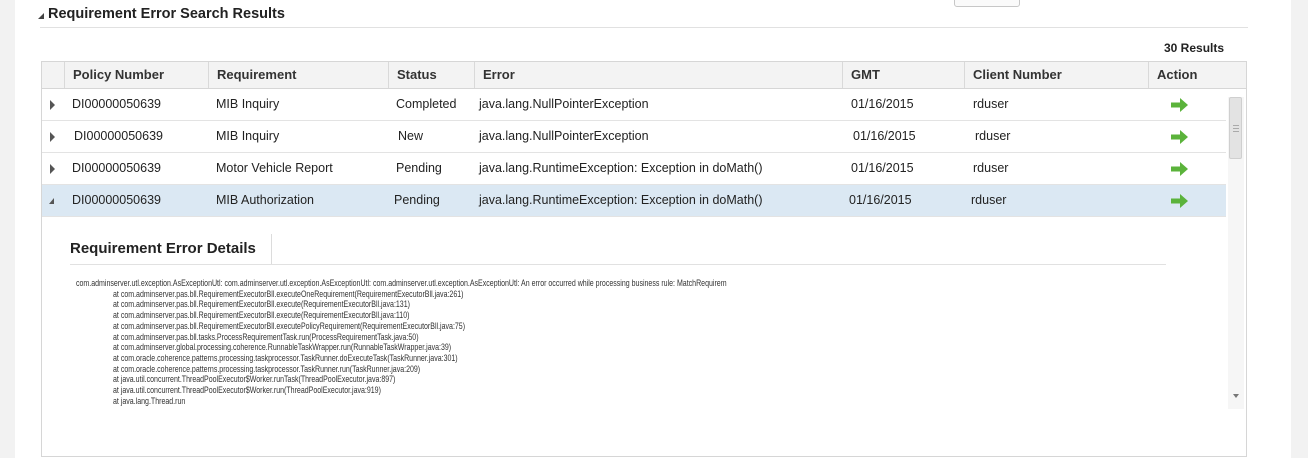 The width and height of the screenshot is (1308, 458). What do you see at coordinates (618, 264) in the screenshot?
I see `details-divider` at bounding box center [618, 264].